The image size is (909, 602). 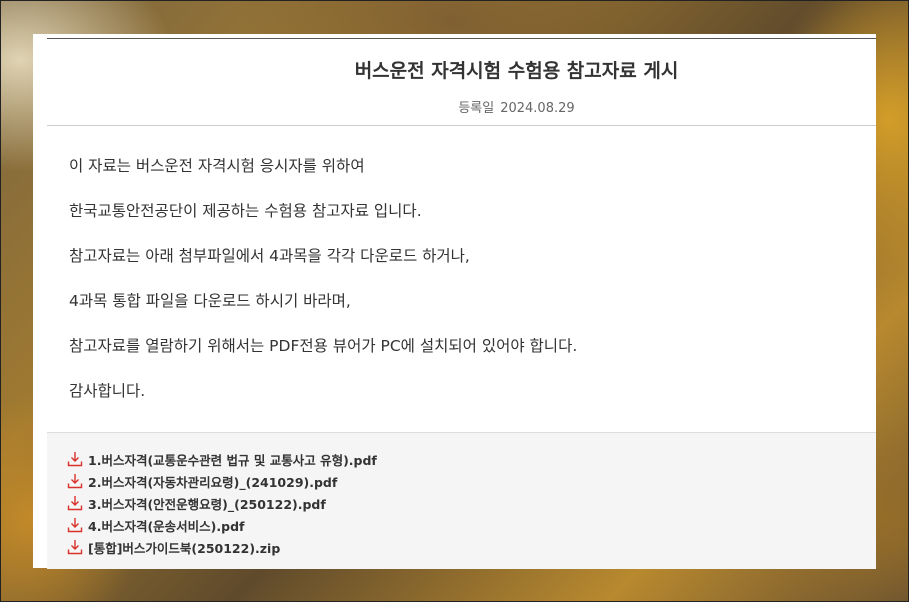 What do you see at coordinates (245, 211) in the screenshot?
I see `body-paragraph: 한국교통안전공단이 제공하는 수험용 참고자료 입니다.` at bounding box center [245, 211].